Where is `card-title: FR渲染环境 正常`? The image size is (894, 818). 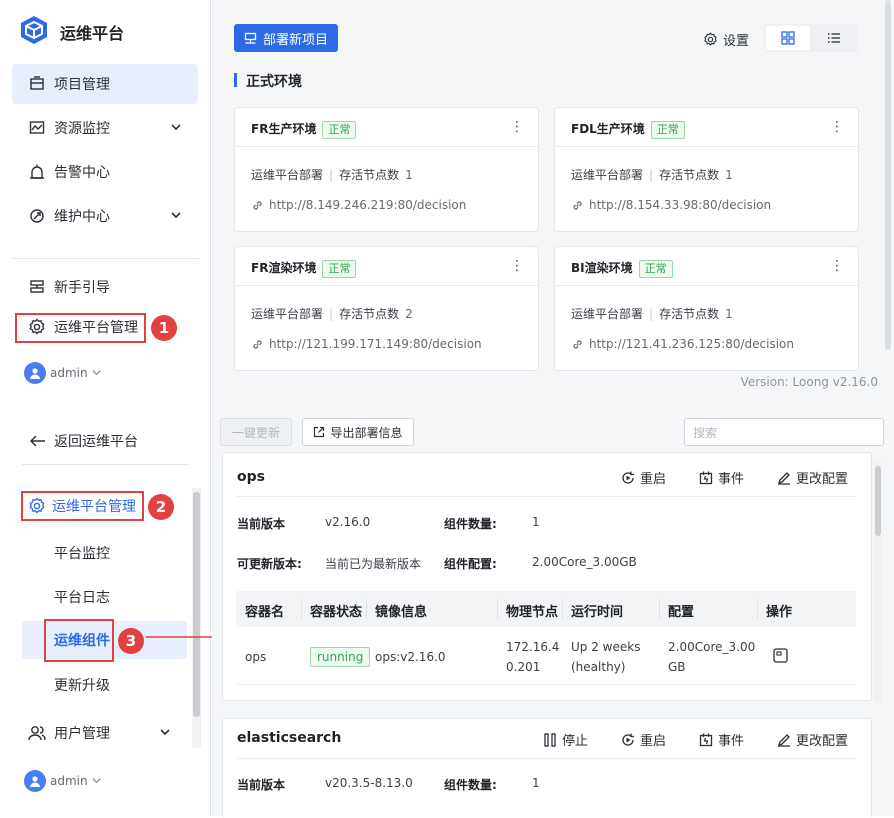
card-title: FR渲染环境 正常 is located at coordinates (304, 268).